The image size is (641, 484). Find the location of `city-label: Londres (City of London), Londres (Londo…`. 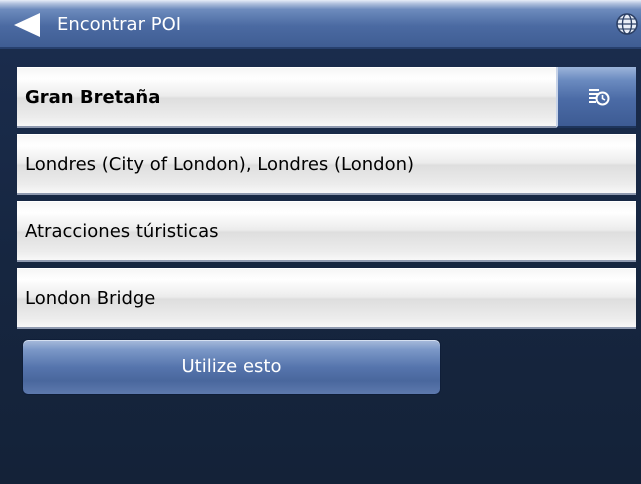

city-label: Londres (City of London), Londres (Londo… is located at coordinates (220, 164).